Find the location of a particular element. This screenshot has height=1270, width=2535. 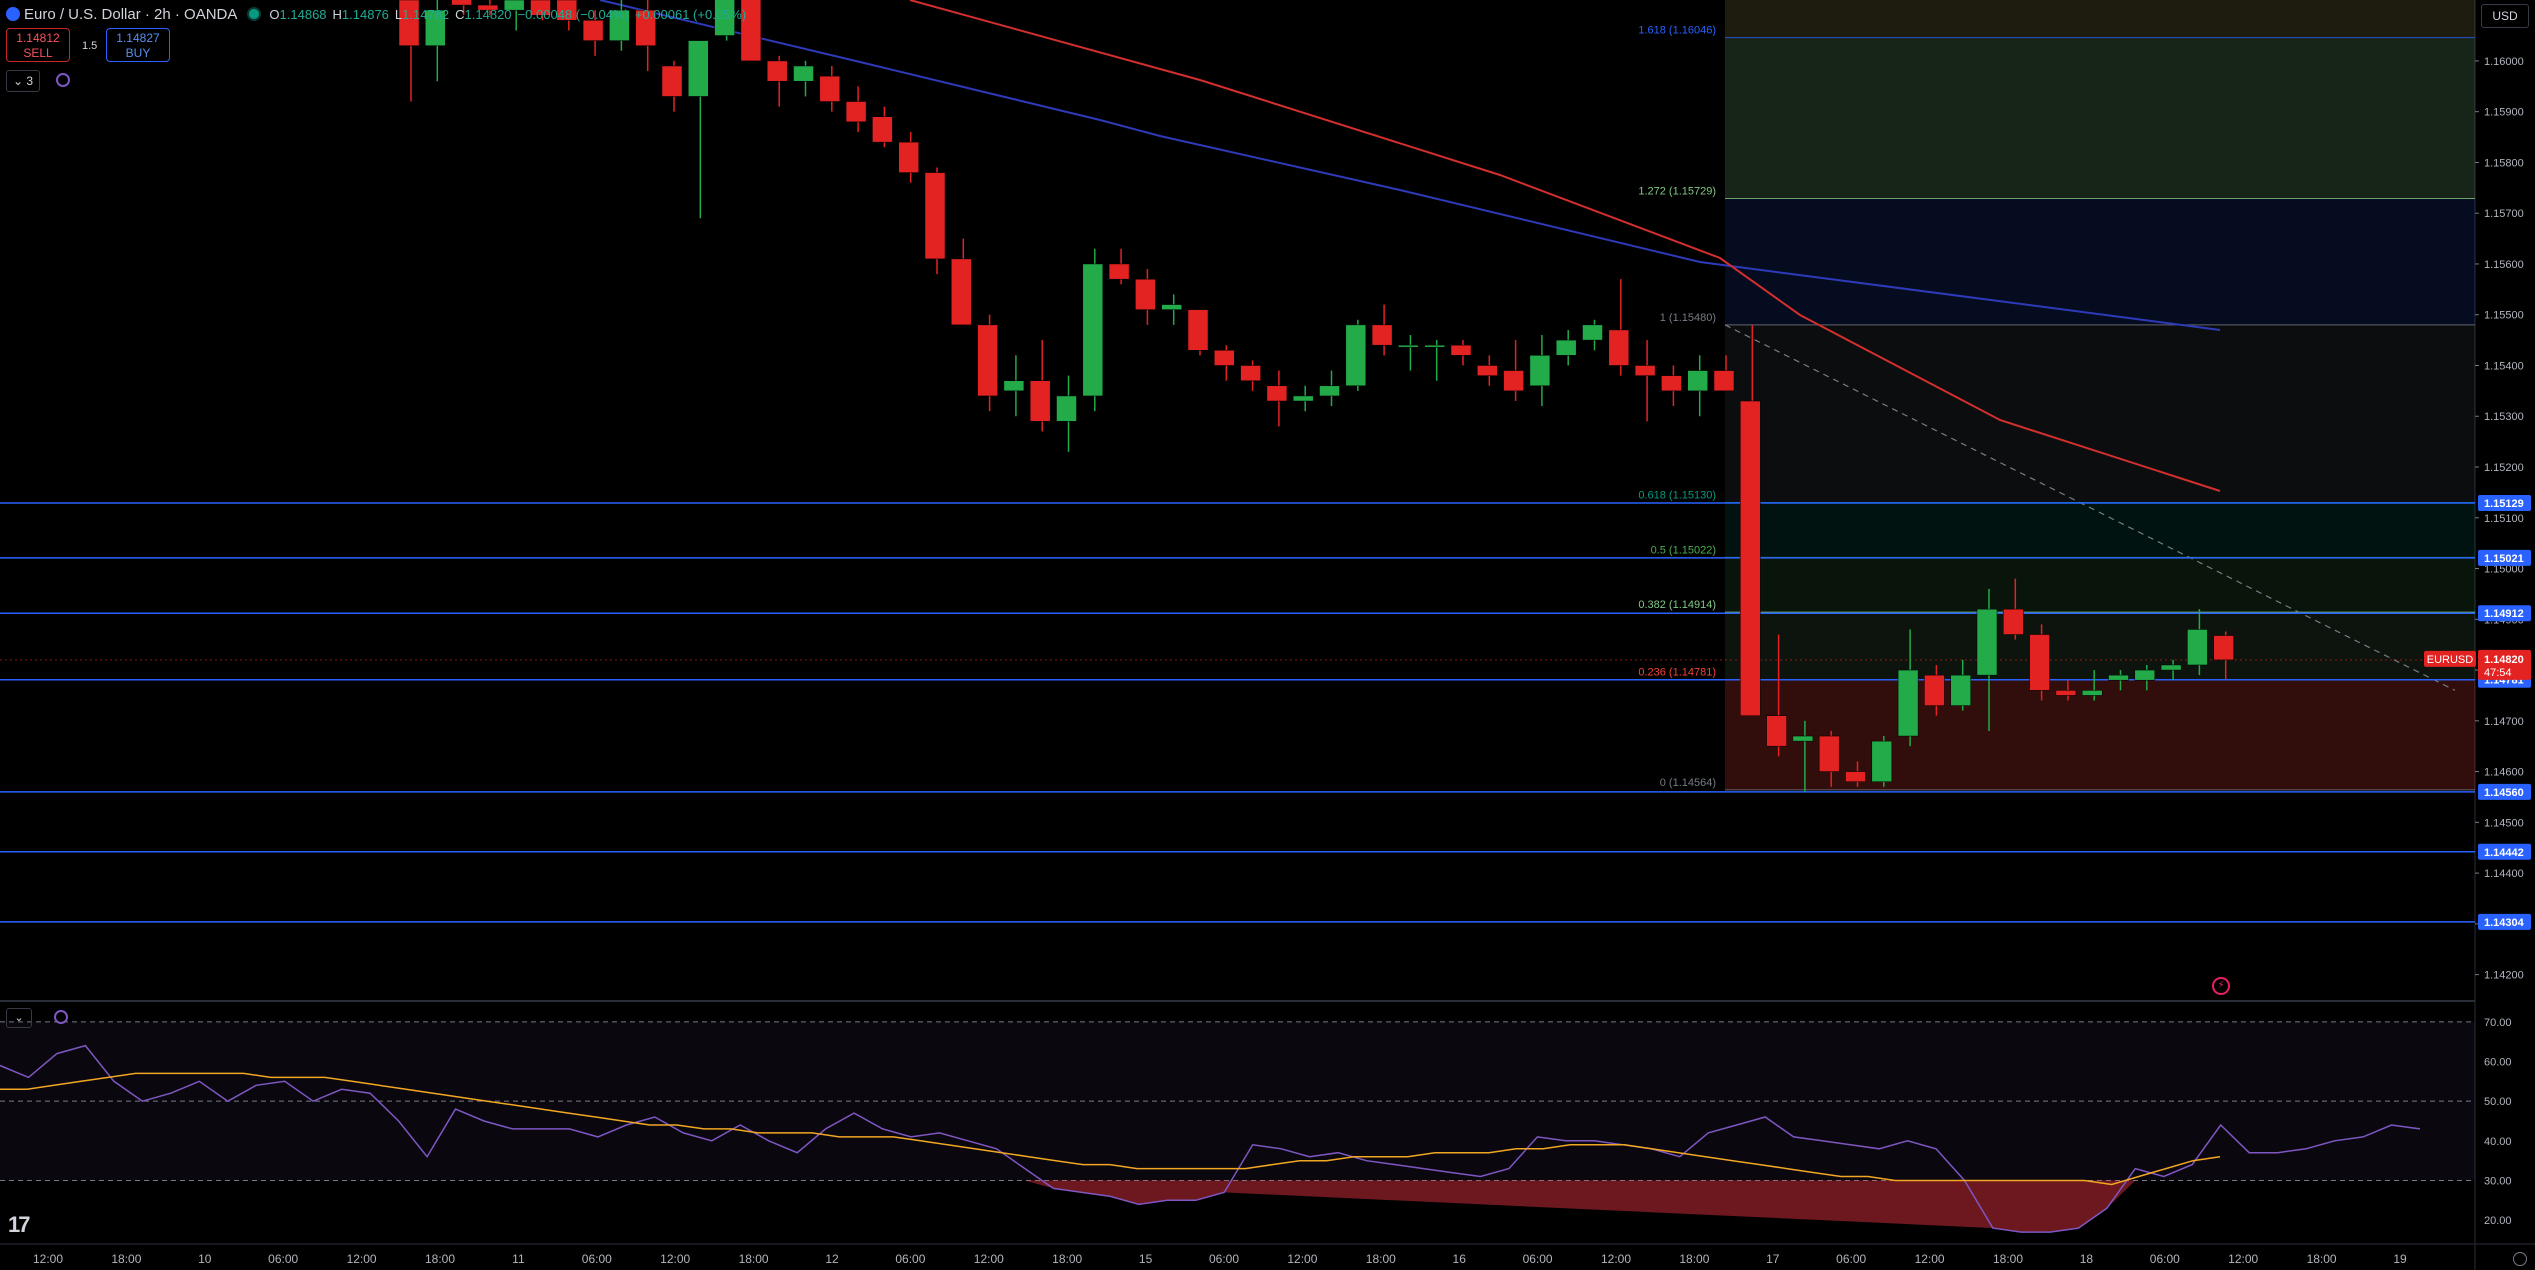

hline-price-tag-label: 1.15021 is located at coordinates (2504, 559).